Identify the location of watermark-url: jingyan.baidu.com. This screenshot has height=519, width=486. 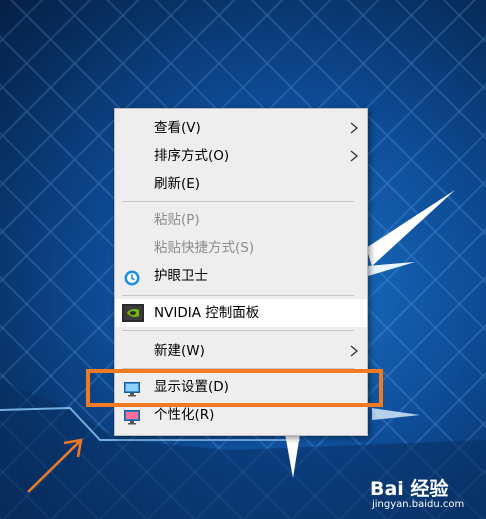
(418, 504).